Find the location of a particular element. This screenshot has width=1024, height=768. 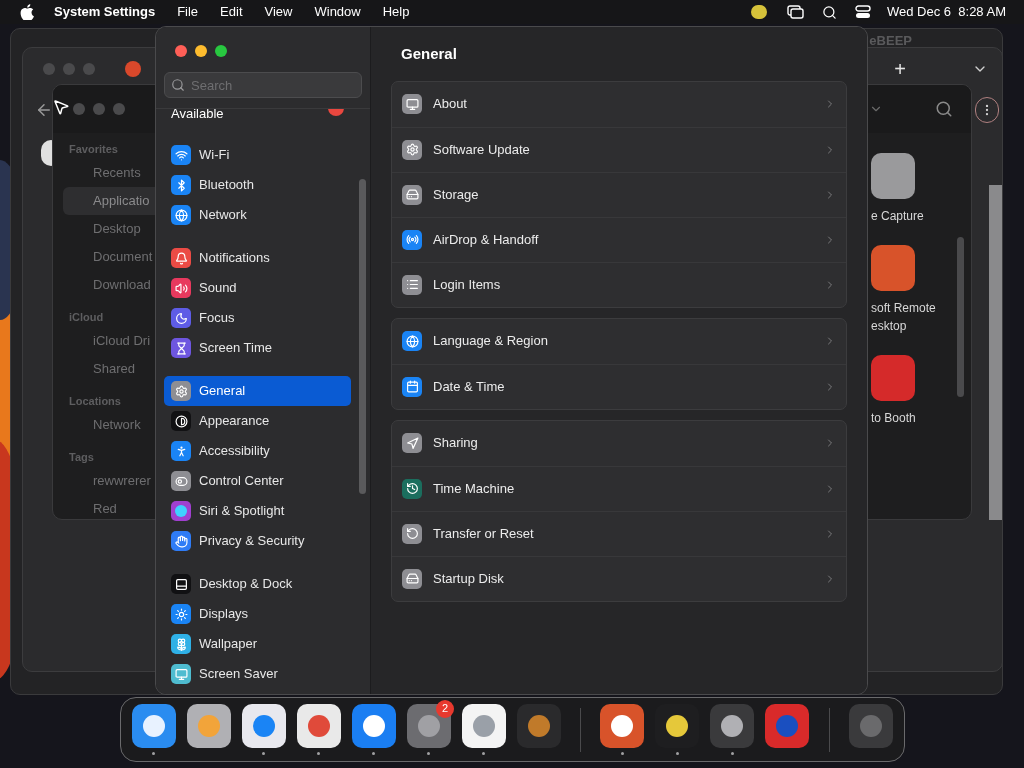

sidebar-item: Available is located at coordinates (197, 115).